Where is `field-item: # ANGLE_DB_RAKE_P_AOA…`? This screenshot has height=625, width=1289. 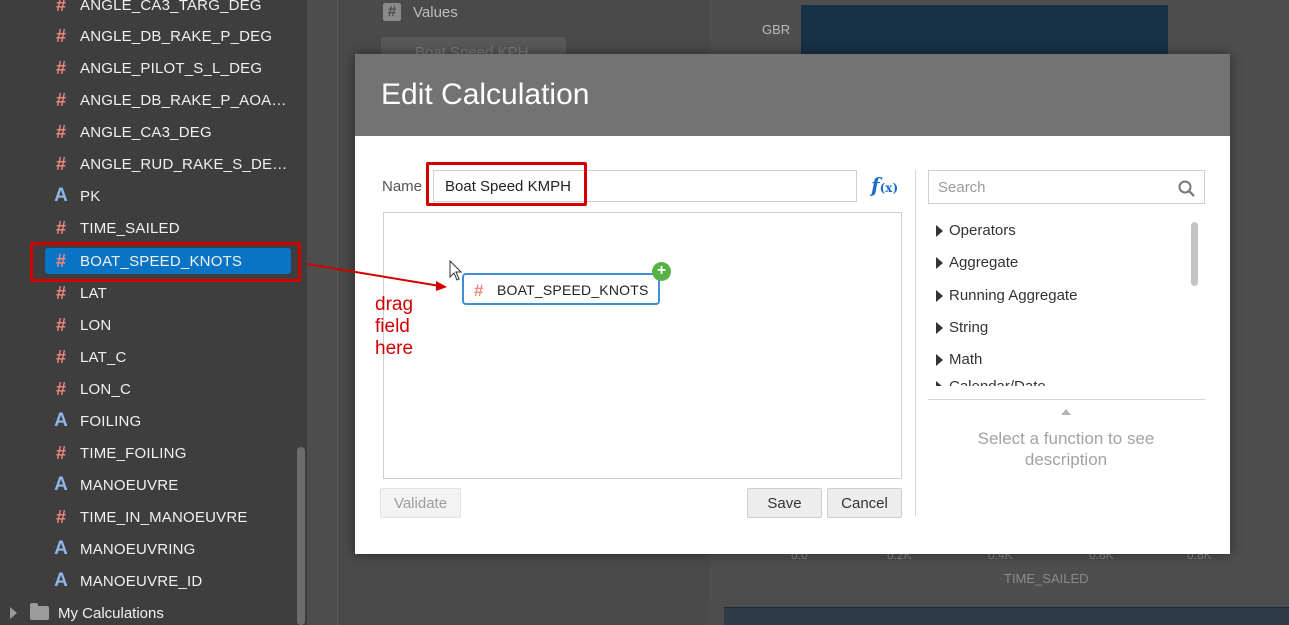 field-item: # ANGLE_DB_RAKE_P_AOA… is located at coordinates (168, 100).